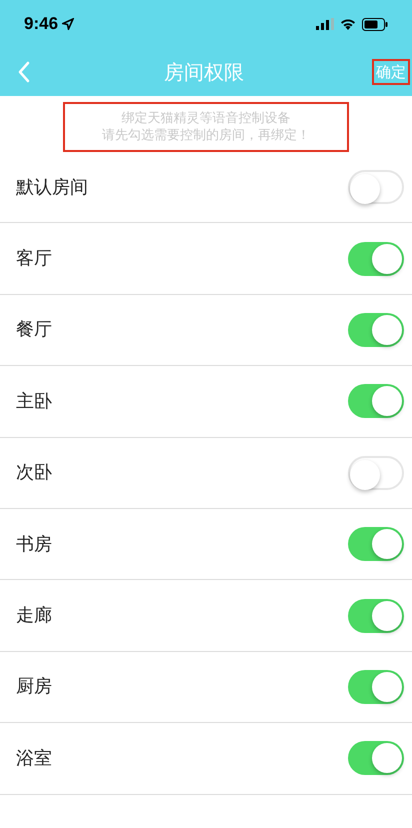 The height and width of the screenshot is (828, 412). What do you see at coordinates (68, 24) in the screenshot?
I see `location-arrow-icon` at bounding box center [68, 24].